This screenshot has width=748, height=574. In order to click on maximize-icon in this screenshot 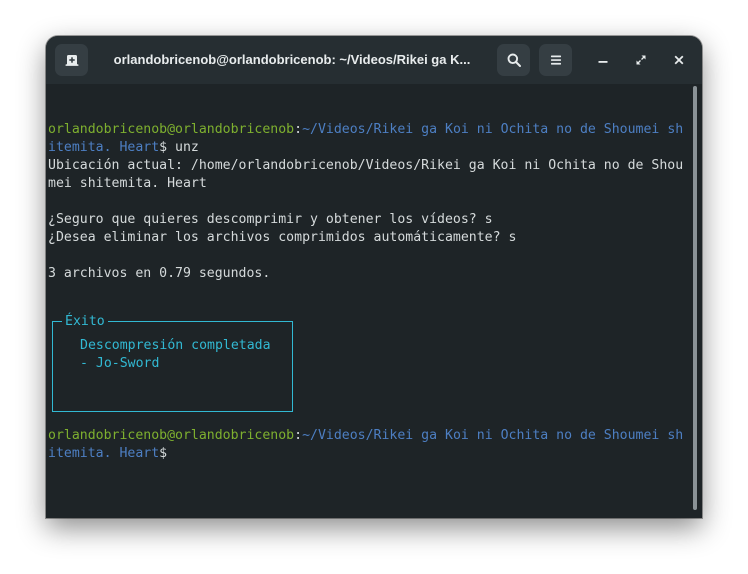, I will do `click(641, 60)`.